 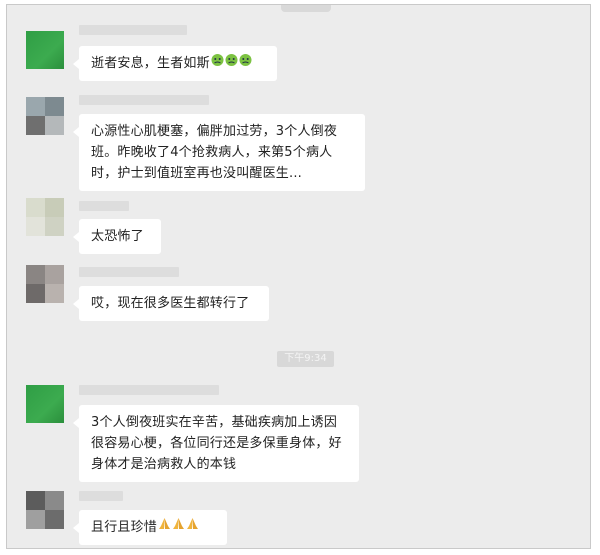 I want to click on message-text: 且行且珍惜, so click(x=124, y=527).